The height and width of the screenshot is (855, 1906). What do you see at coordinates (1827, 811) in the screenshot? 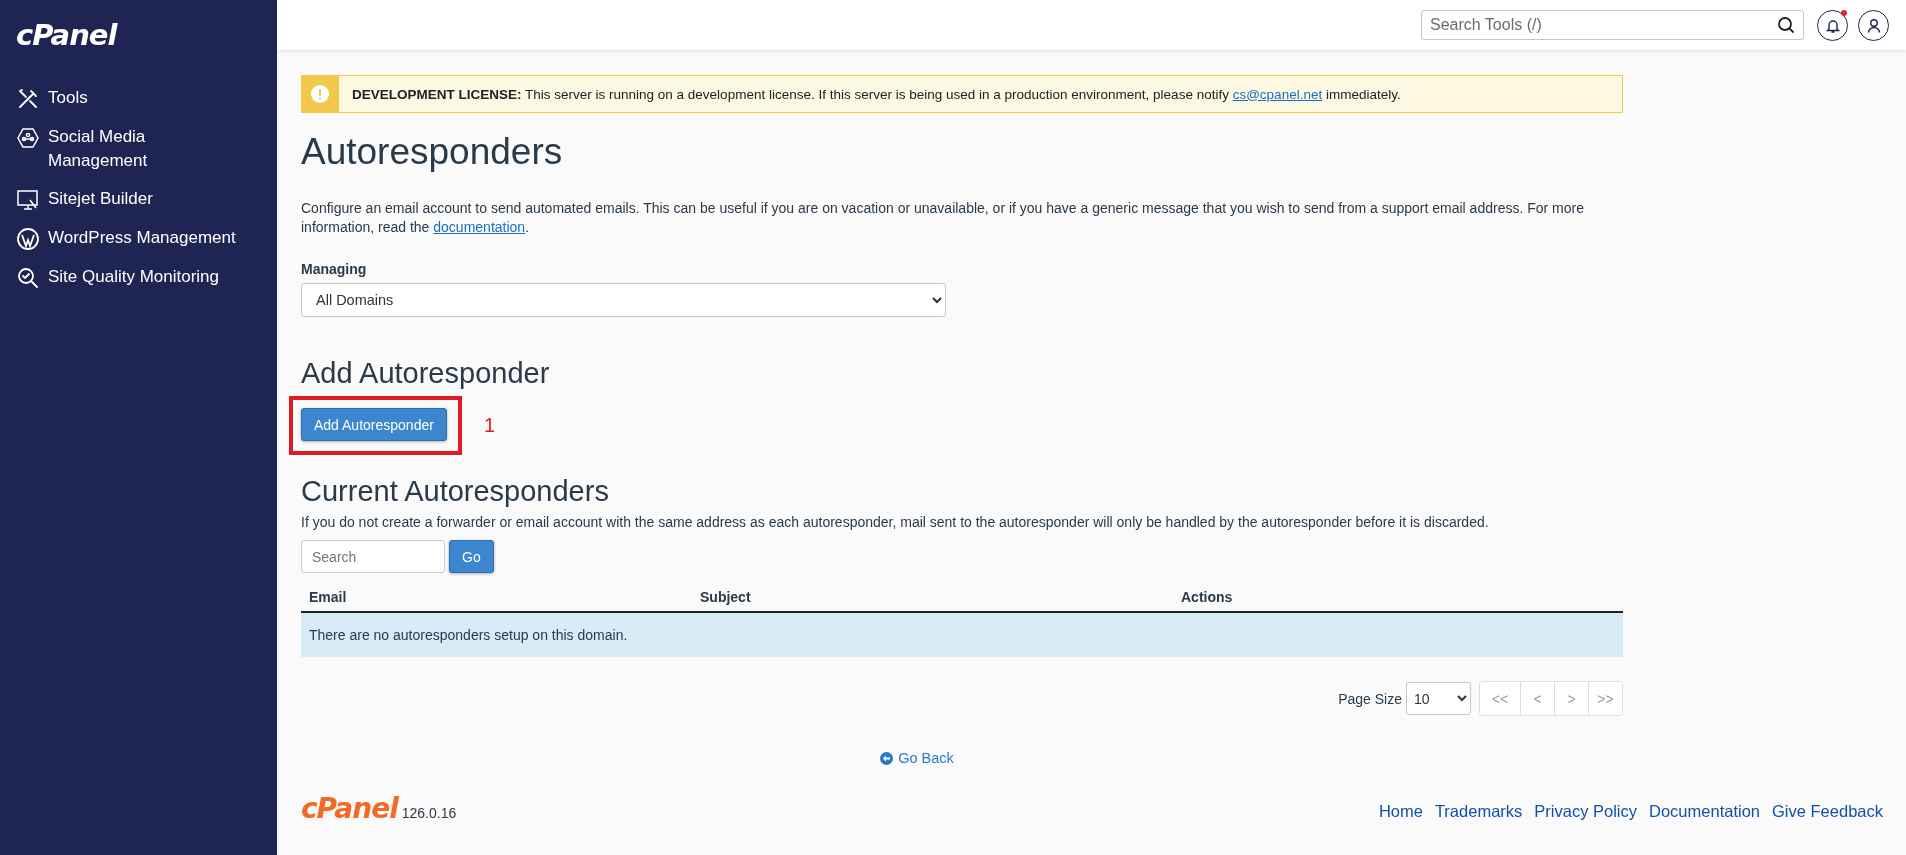
I see `footer-link: Give Feedback` at bounding box center [1827, 811].